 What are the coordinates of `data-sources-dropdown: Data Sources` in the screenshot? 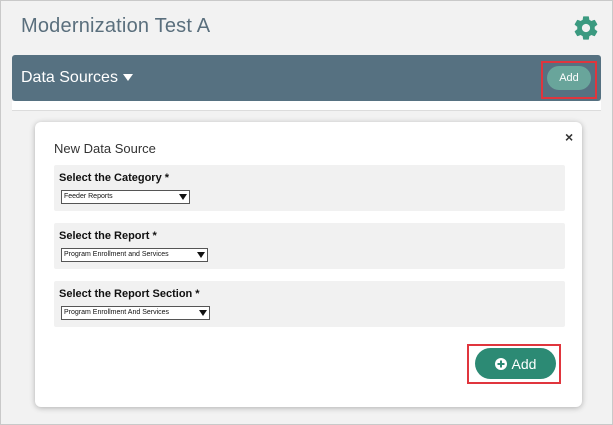 It's located at (77, 78).